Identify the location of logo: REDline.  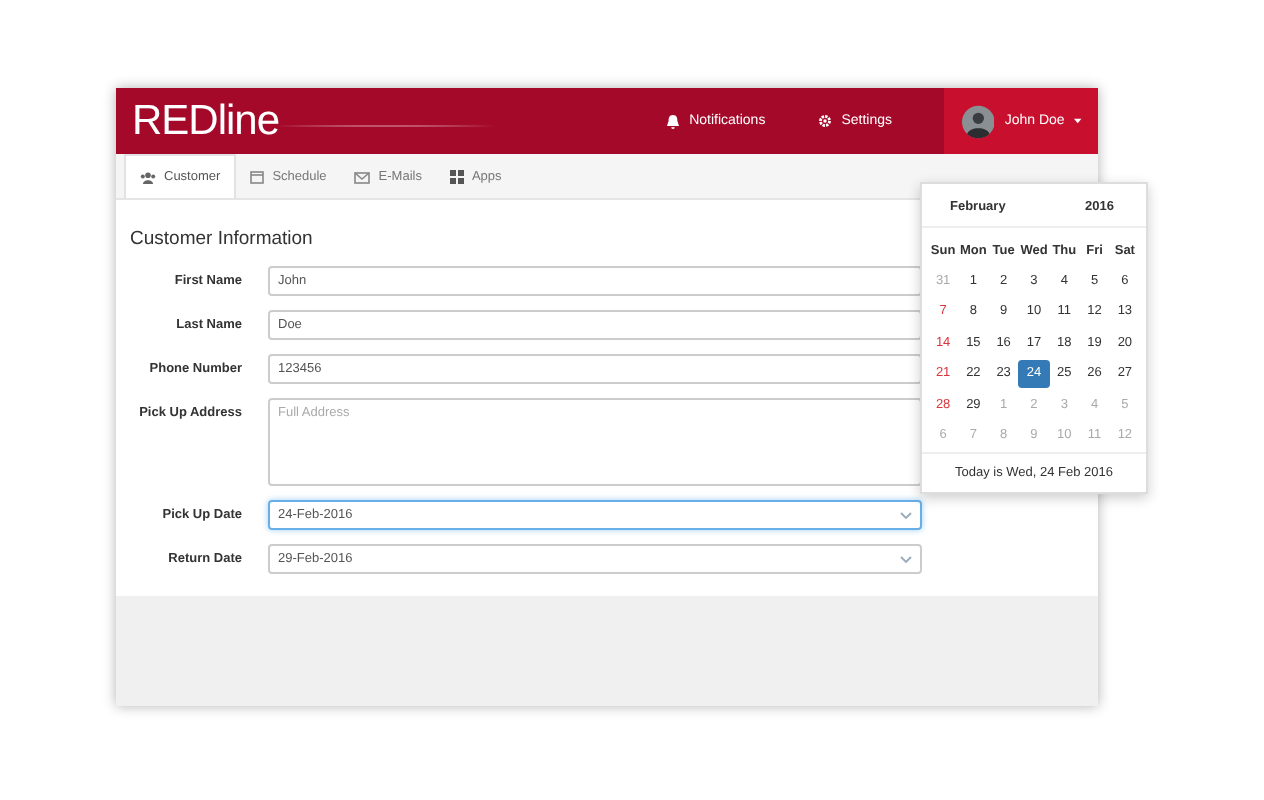
(206, 121).